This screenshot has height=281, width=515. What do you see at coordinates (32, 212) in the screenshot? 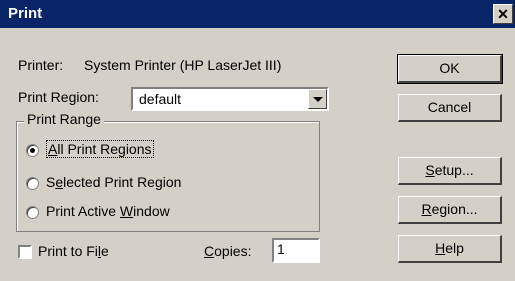
I see `radio-print-active-window` at bounding box center [32, 212].